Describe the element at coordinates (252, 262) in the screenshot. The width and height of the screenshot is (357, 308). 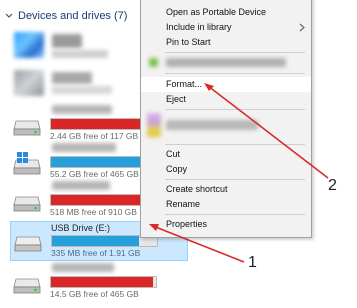
I see `callout-1: 1` at that location.